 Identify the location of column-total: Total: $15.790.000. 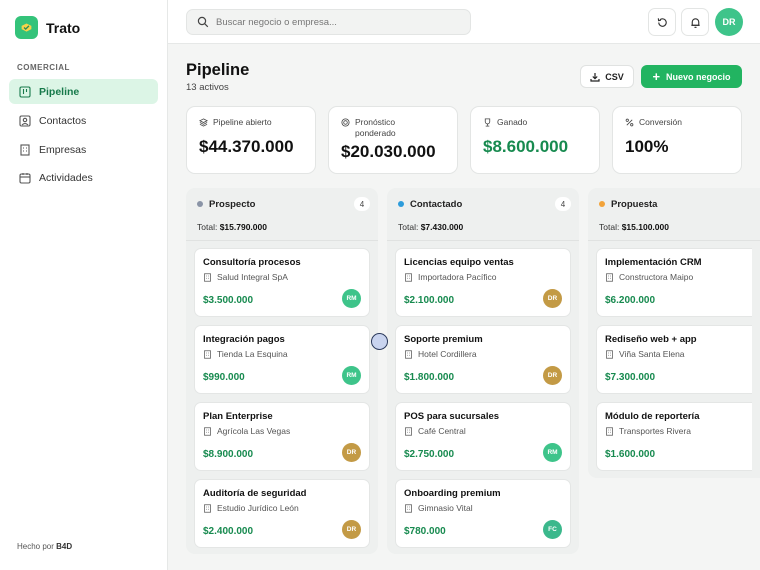
(282, 227).